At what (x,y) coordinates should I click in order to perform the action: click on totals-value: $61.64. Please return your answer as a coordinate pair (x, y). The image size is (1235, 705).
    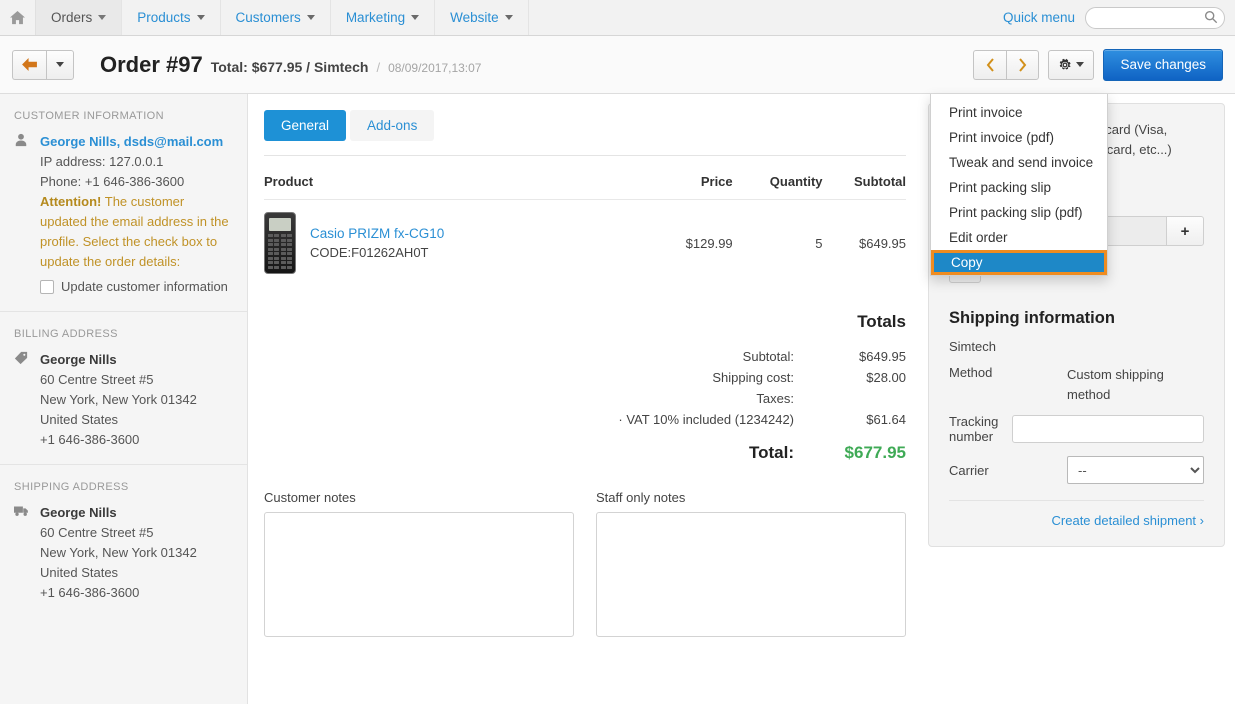
    Looking at the image, I should click on (886, 419).